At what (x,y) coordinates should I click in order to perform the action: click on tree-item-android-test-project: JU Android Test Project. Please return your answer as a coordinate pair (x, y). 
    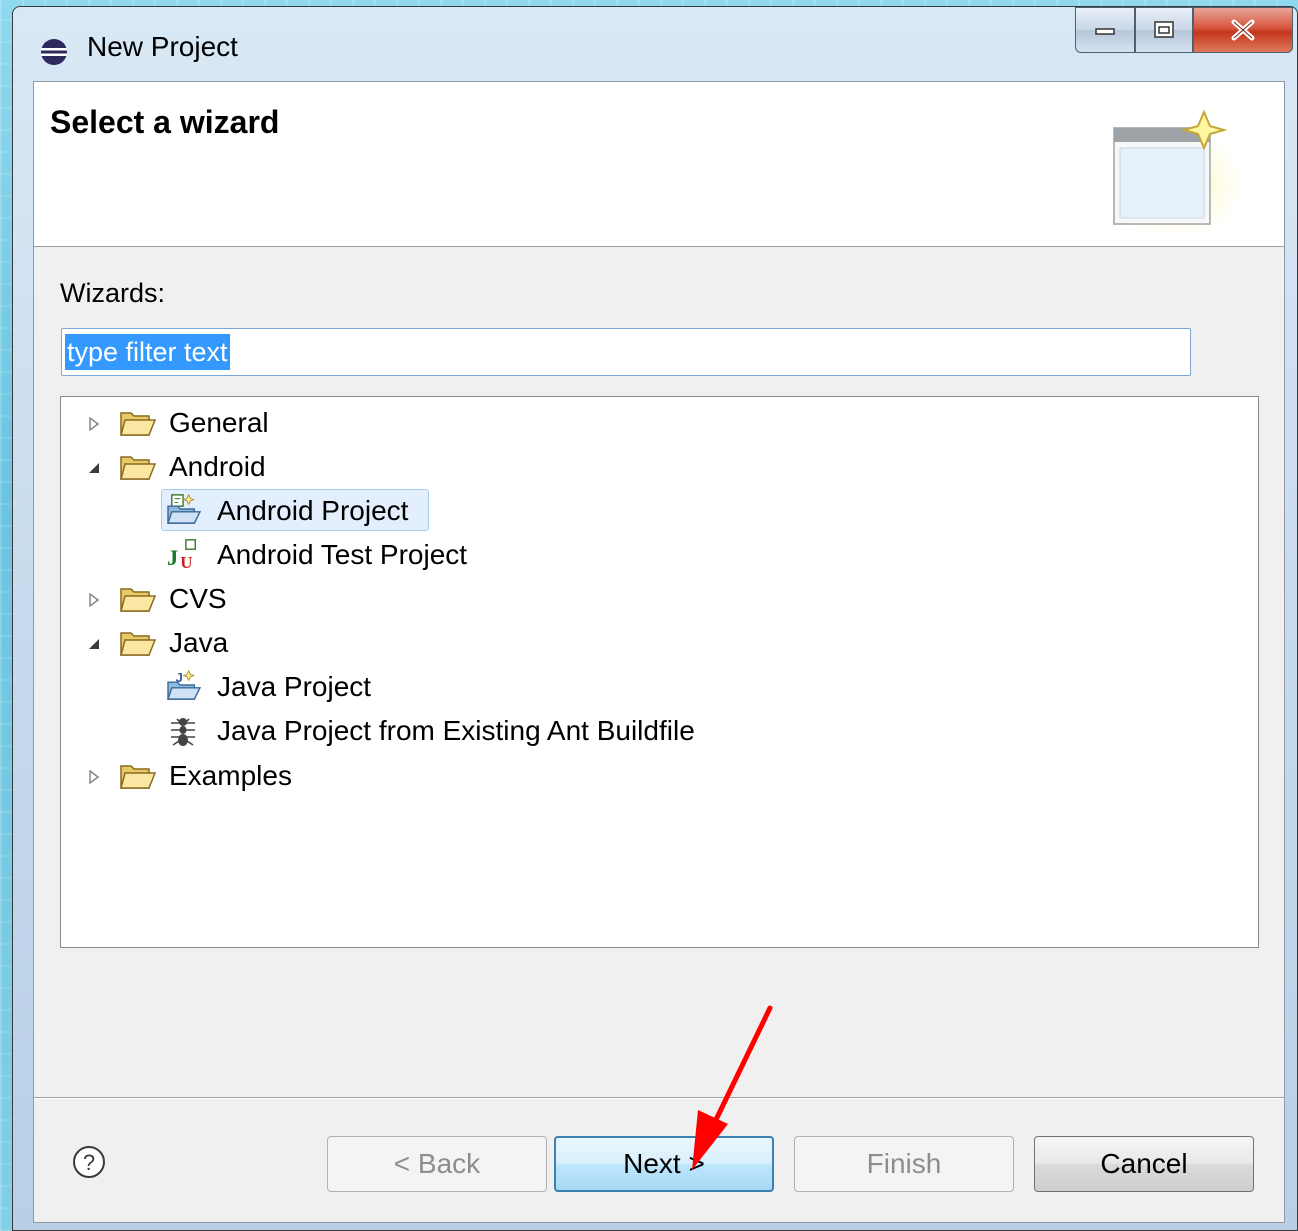
    Looking at the image, I should click on (659, 555).